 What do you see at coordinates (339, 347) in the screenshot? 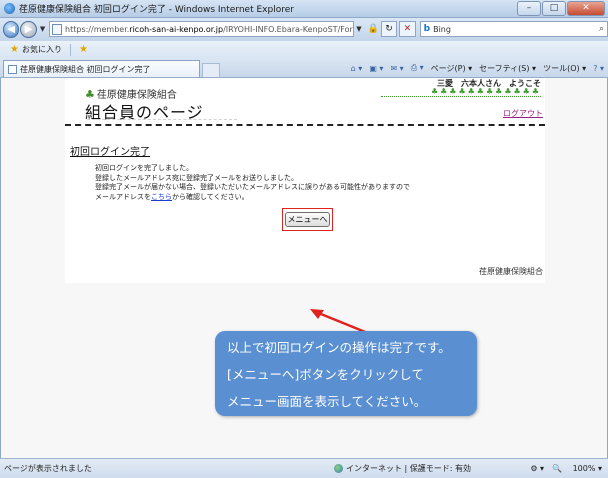
I see `callout-line: 以上で初回ログインの操作は完了です。` at bounding box center [339, 347].